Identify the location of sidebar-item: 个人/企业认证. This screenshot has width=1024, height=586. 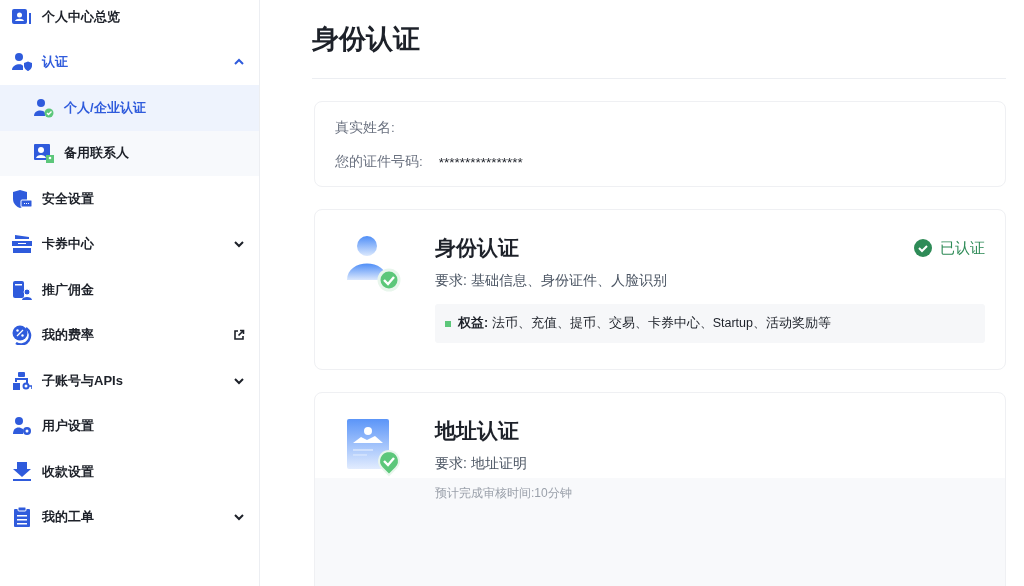
(129, 108).